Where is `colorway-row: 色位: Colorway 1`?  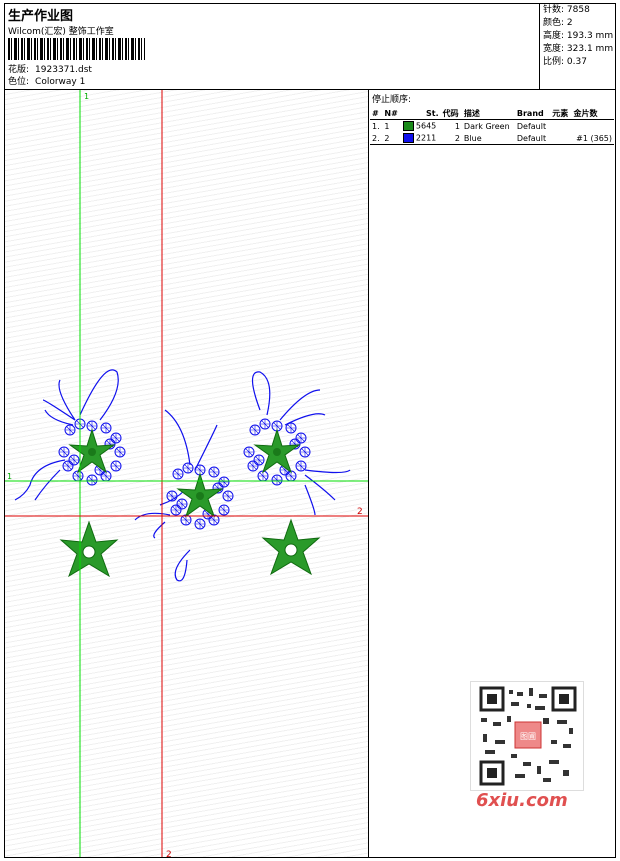
colorway-row: 色位: Colorway 1 is located at coordinates (47, 82).